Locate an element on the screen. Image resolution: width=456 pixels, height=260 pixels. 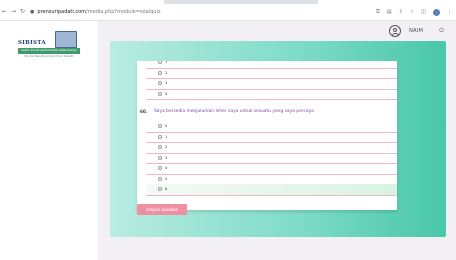
user-name: NAIM is located at coordinates (416, 31).